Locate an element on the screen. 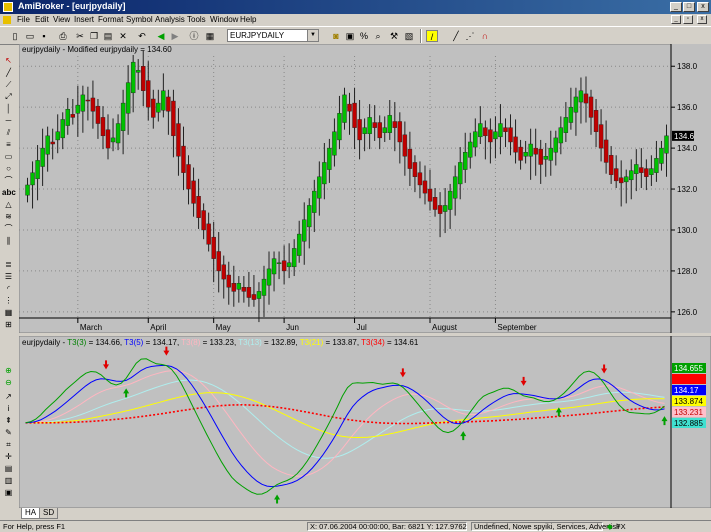 This screenshot has height=532, width=711. menu-tools: Tools is located at coordinates (196, 19).